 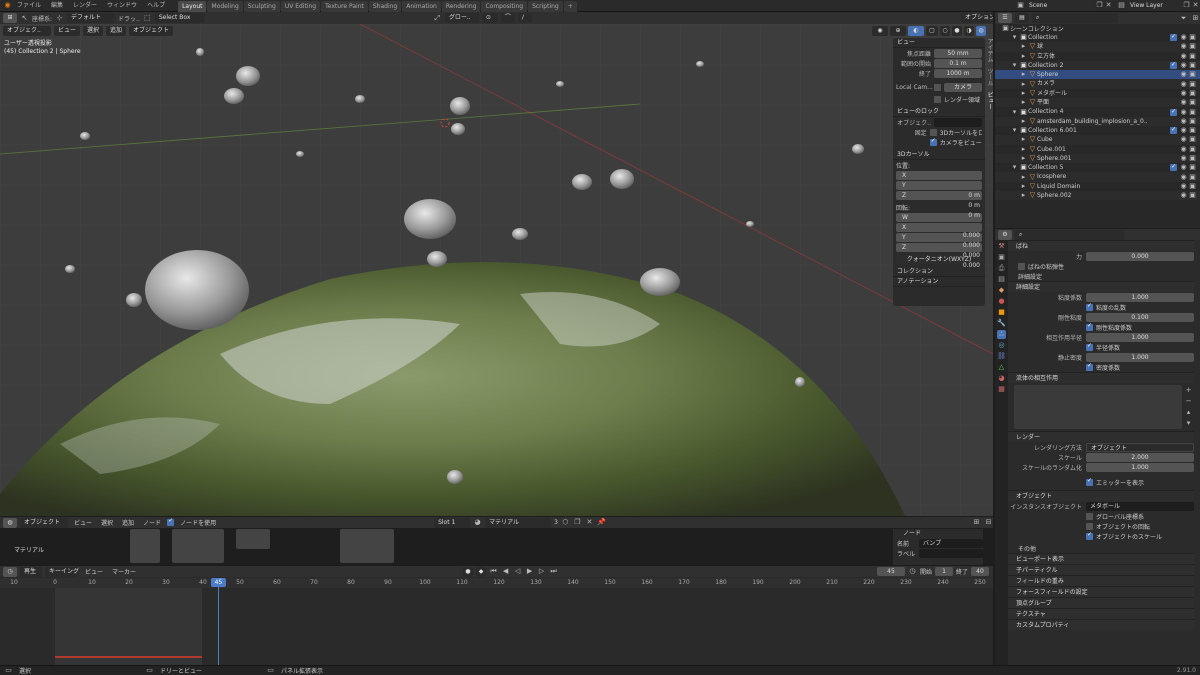 What do you see at coordinates (505, 571) in the screenshot?
I see `prev-key-icon: ◀` at bounding box center [505, 571].